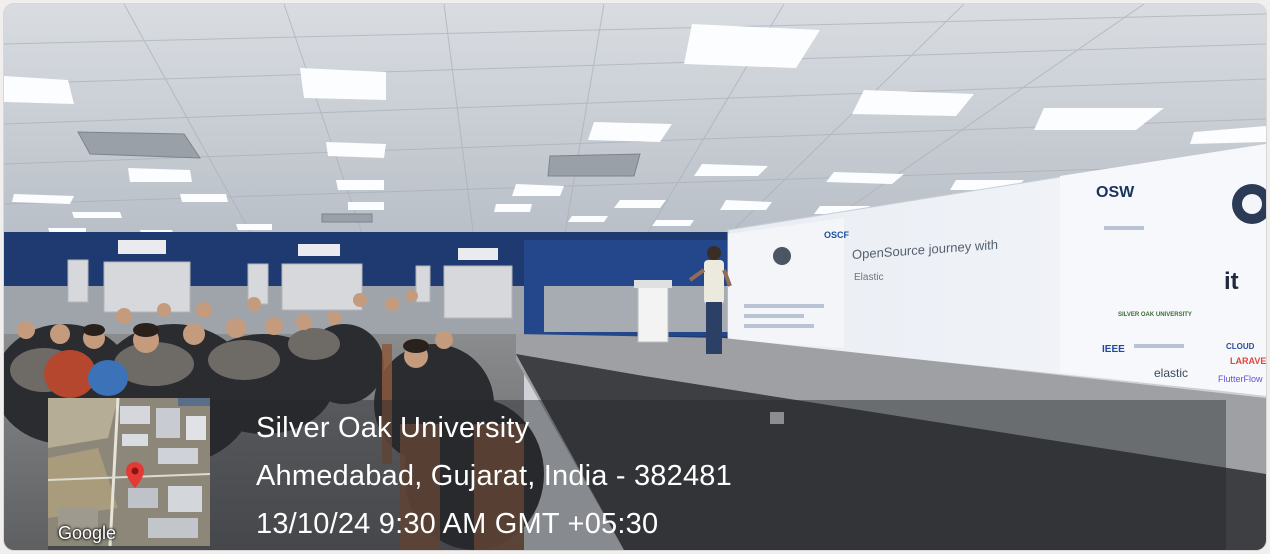 The image size is (1270, 554). Describe the element at coordinates (135, 475) in the screenshot. I see `map-pin-icon` at that location.